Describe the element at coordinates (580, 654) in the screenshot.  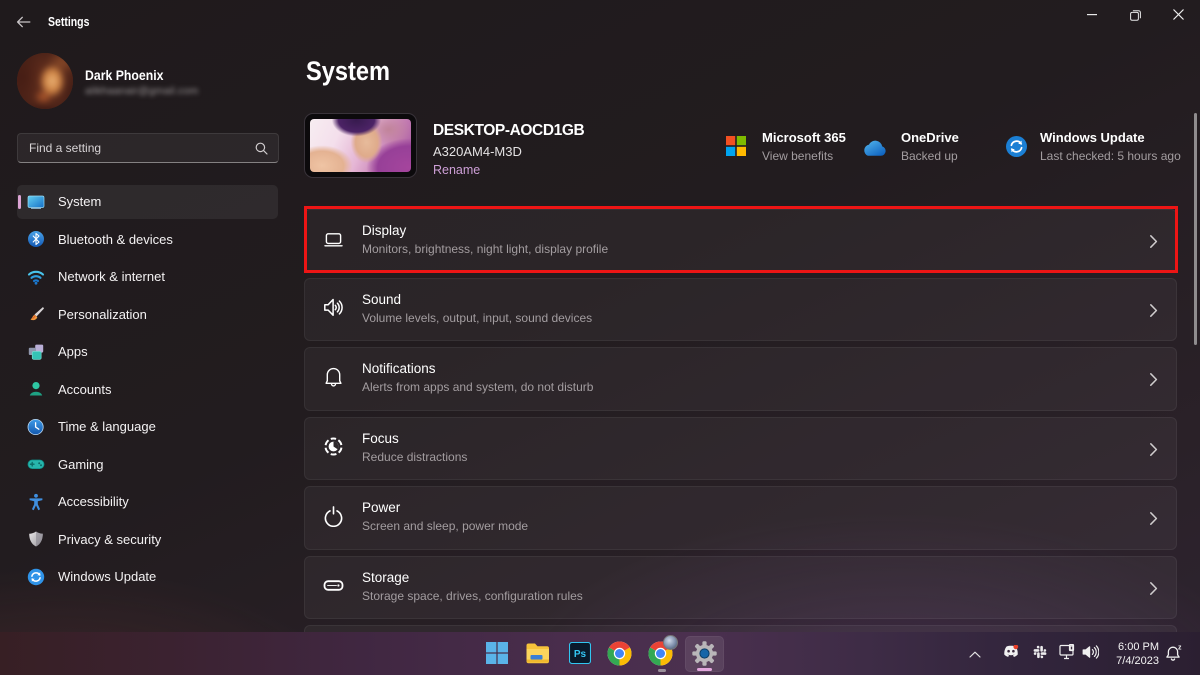
I see `svg-text: Ps` at that location.